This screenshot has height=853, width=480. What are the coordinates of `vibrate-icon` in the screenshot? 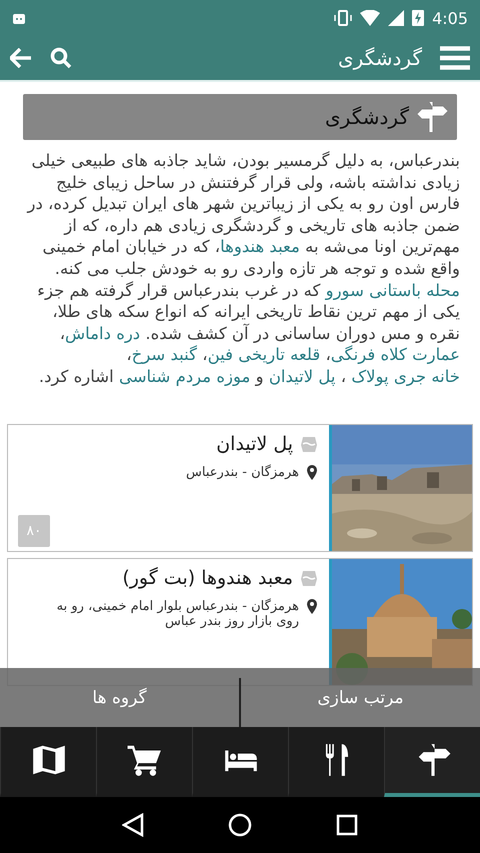 It's located at (343, 18).